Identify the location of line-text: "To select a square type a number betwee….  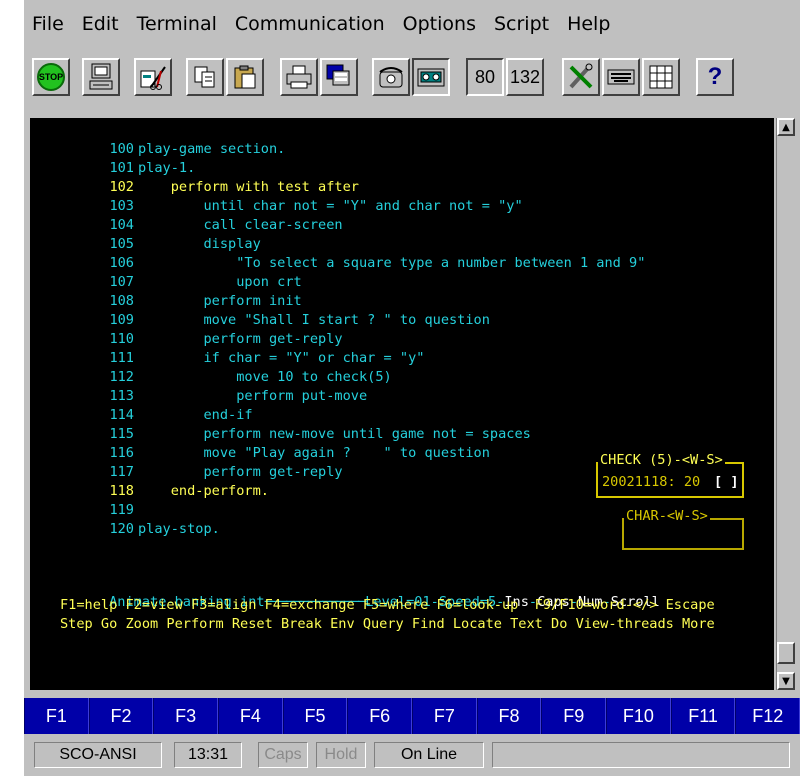
(392, 263).